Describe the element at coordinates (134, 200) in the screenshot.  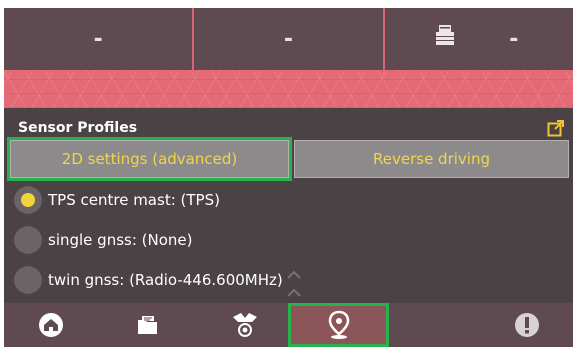
I see `profile-label: TPS centre mast: (TPS)` at that location.